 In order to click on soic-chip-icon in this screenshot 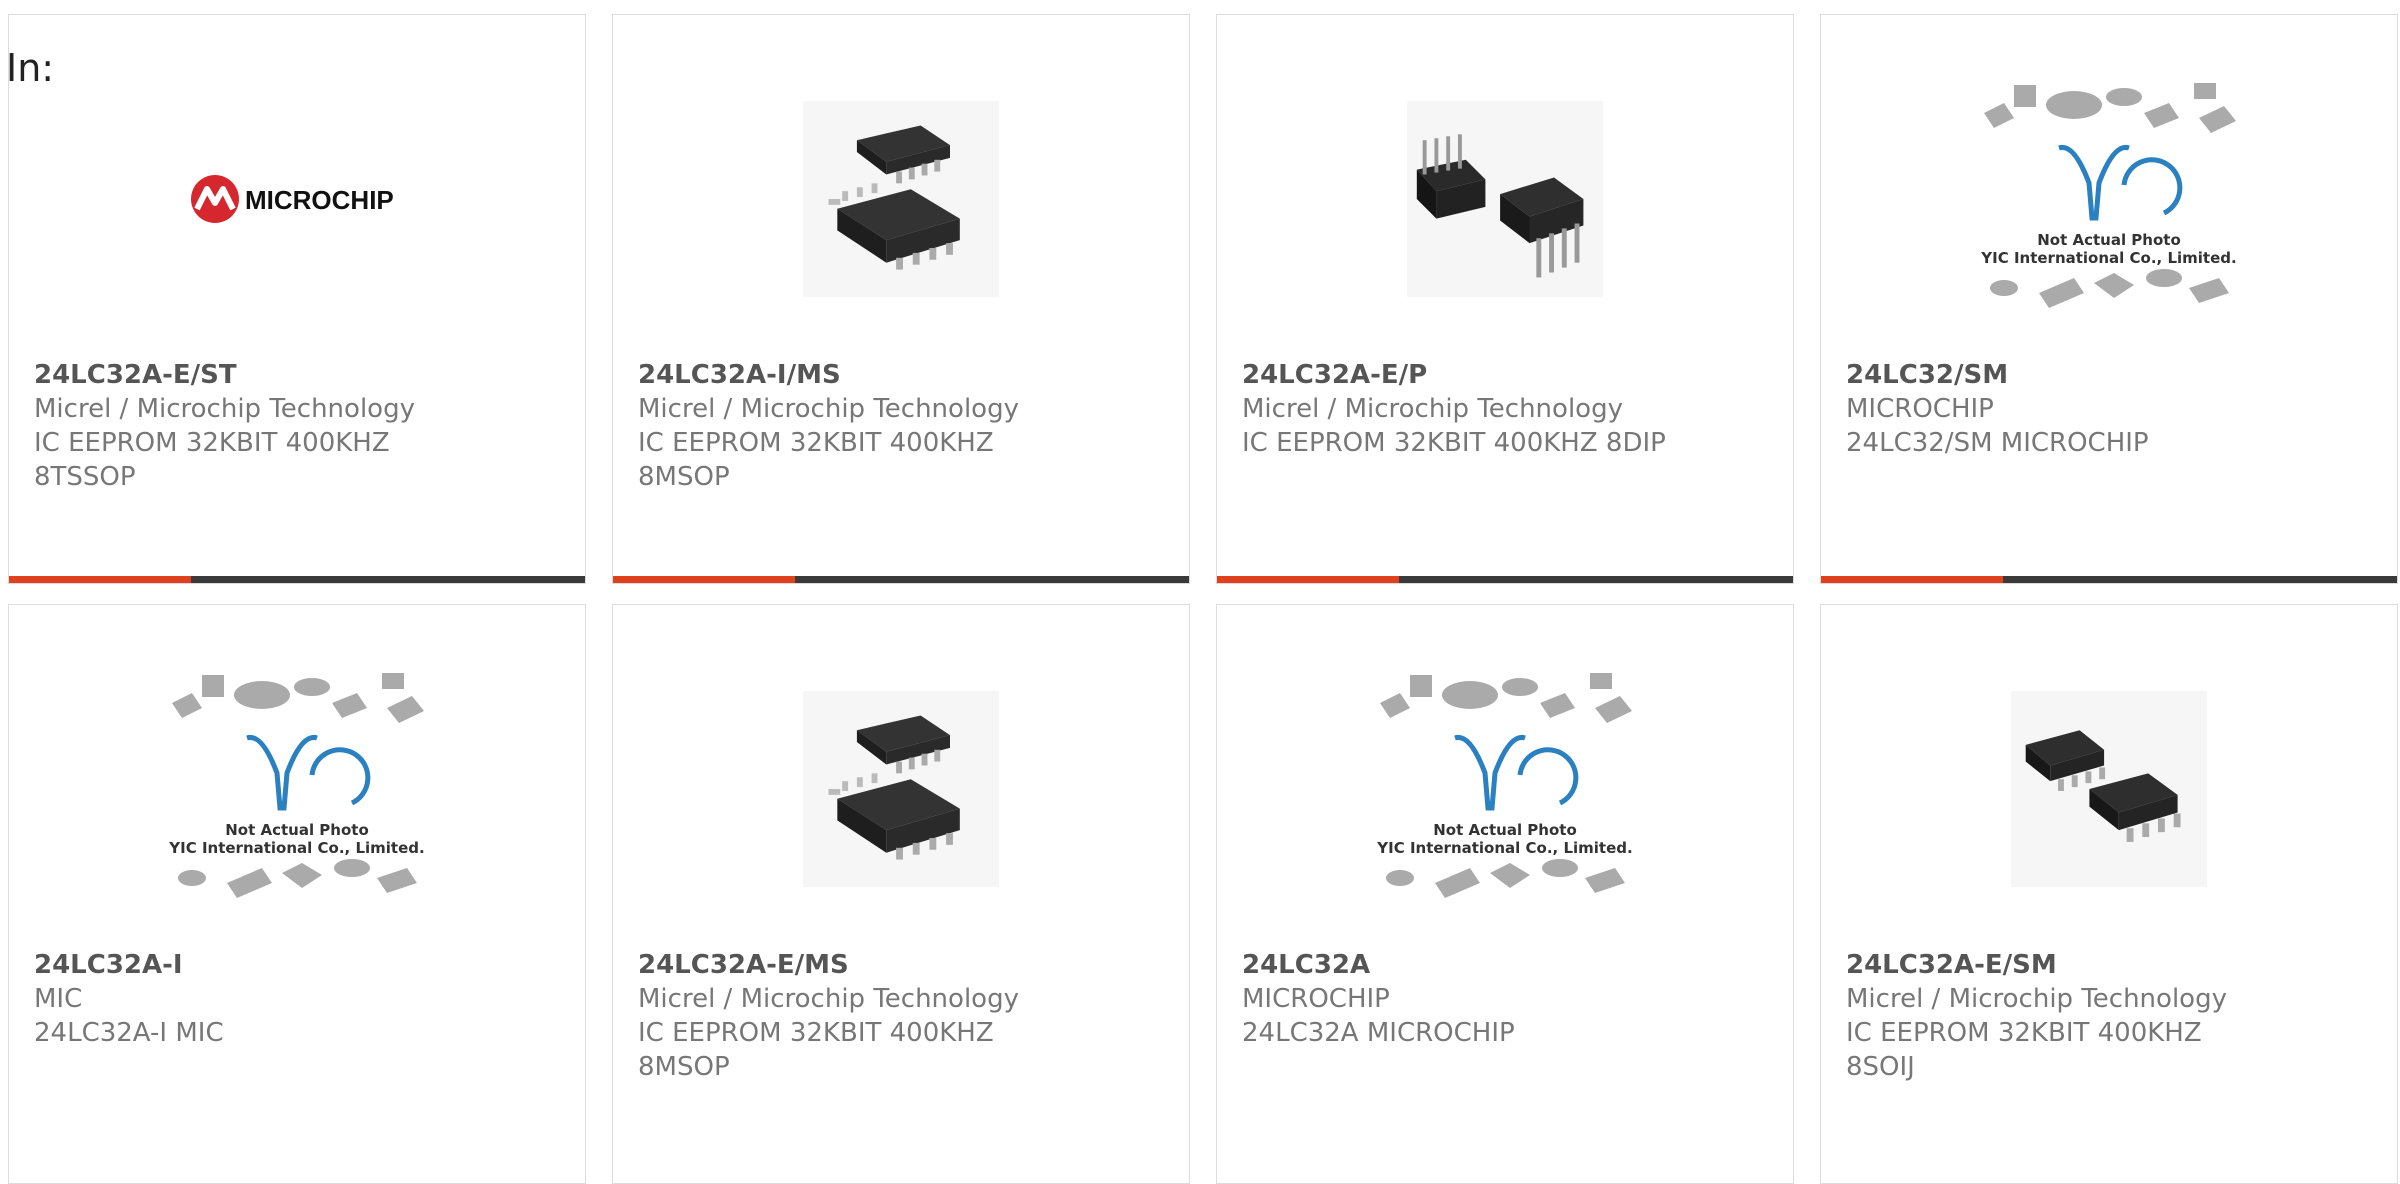, I will do `click(2109, 789)`.